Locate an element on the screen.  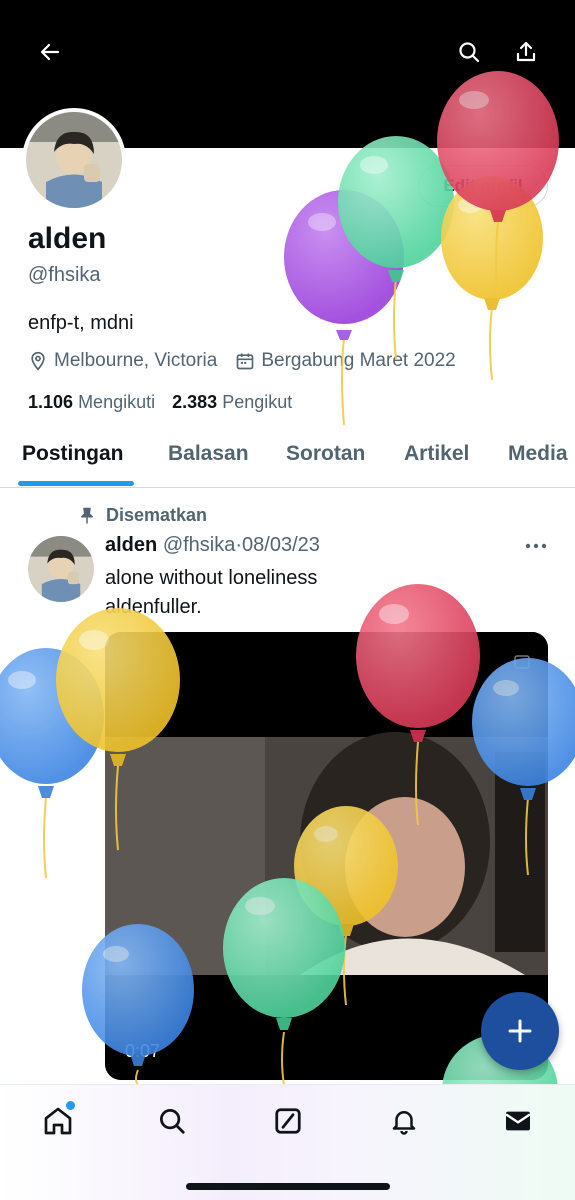
location-pin-icon is located at coordinates (38, 361).